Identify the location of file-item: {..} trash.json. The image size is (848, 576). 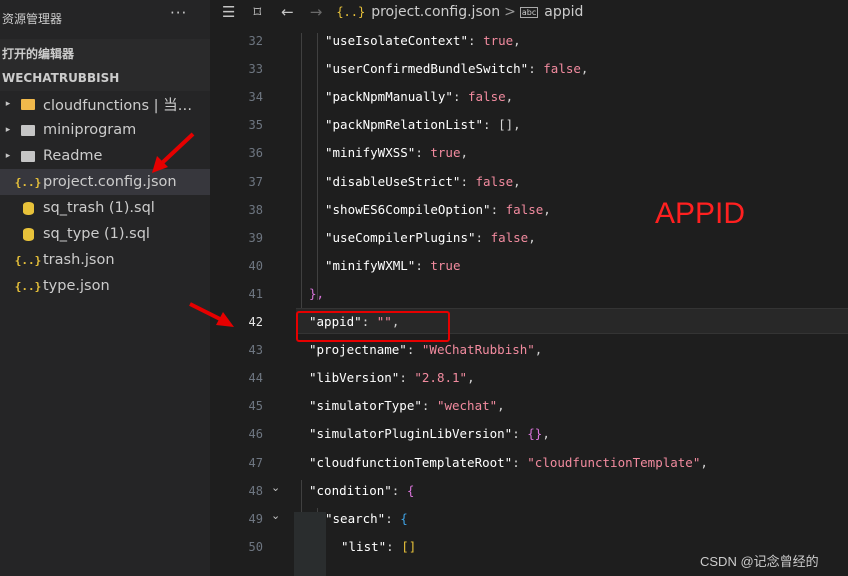
(105, 260).